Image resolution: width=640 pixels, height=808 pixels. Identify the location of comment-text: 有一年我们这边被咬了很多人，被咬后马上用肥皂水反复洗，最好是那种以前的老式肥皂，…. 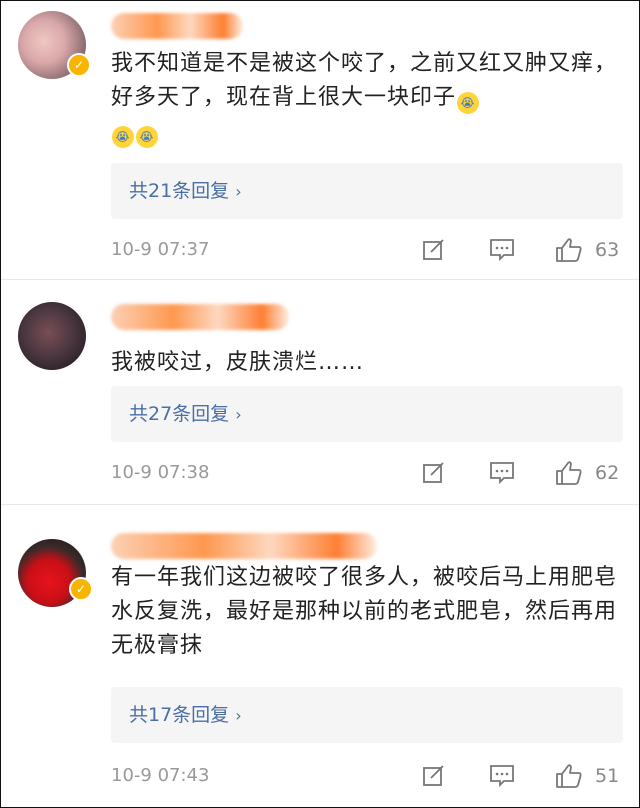
(364, 611).